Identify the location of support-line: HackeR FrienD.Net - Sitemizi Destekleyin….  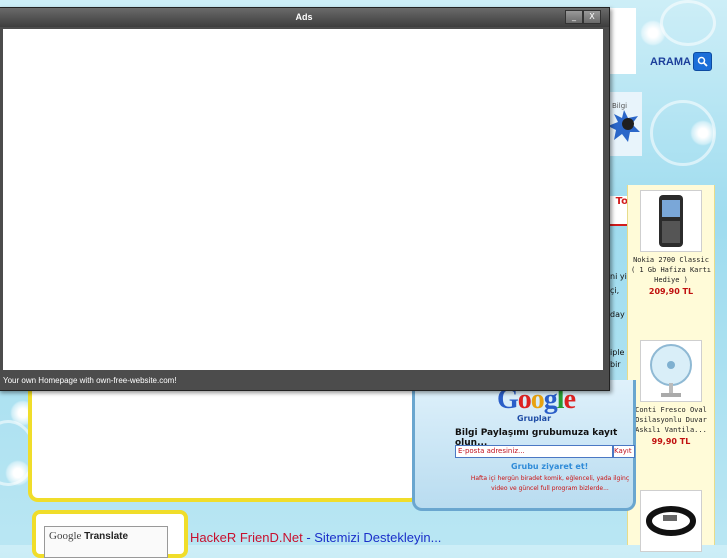
(315, 537).